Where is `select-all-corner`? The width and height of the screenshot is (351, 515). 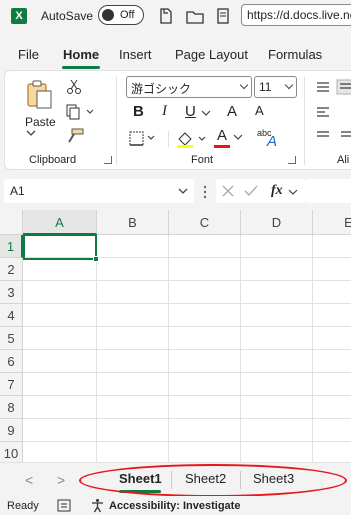 select-all-corner is located at coordinates (11, 222).